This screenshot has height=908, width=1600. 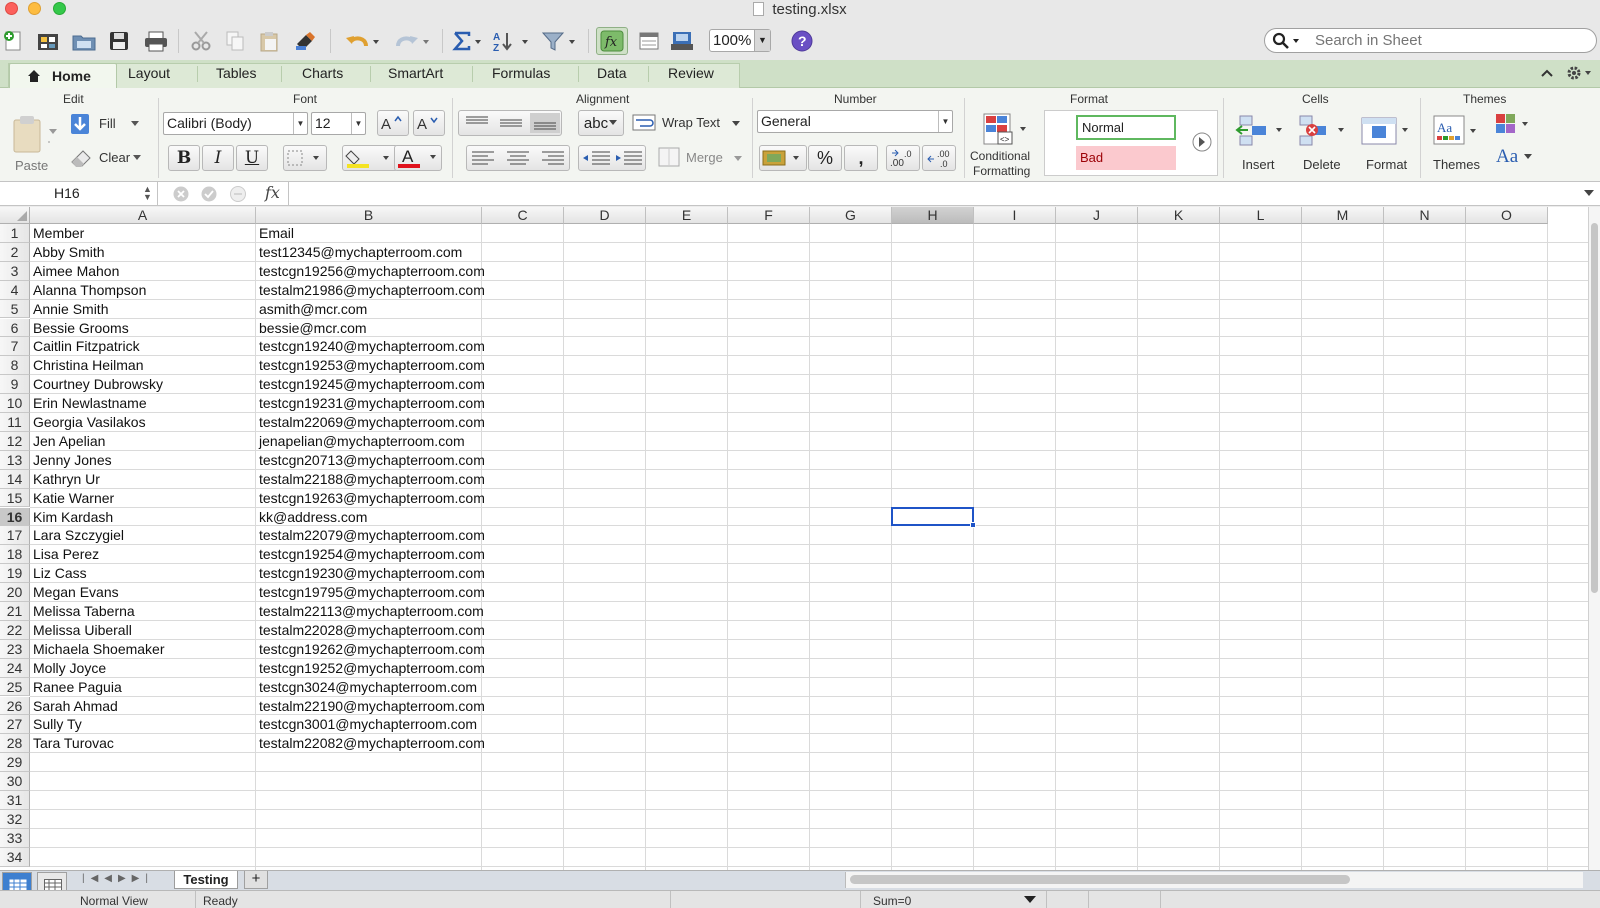 What do you see at coordinates (973, 525) in the screenshot?
I see `fill-handle` at bounding box center [973, 525].